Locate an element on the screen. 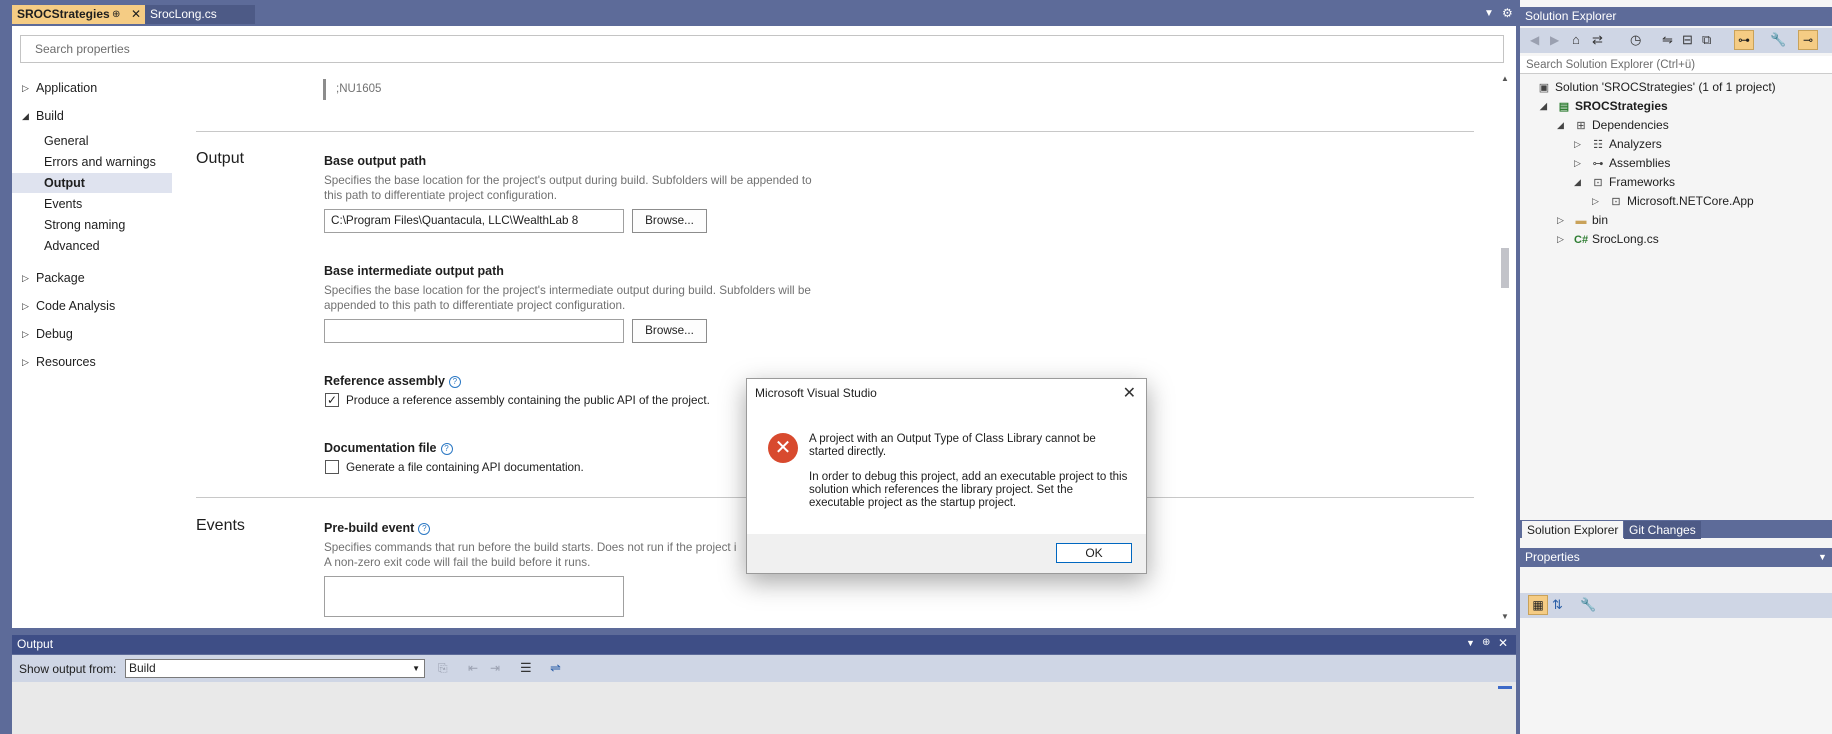 The height and width of the screenshot is (734, 1832). nav-general: General is located at coordinates (66, 141).